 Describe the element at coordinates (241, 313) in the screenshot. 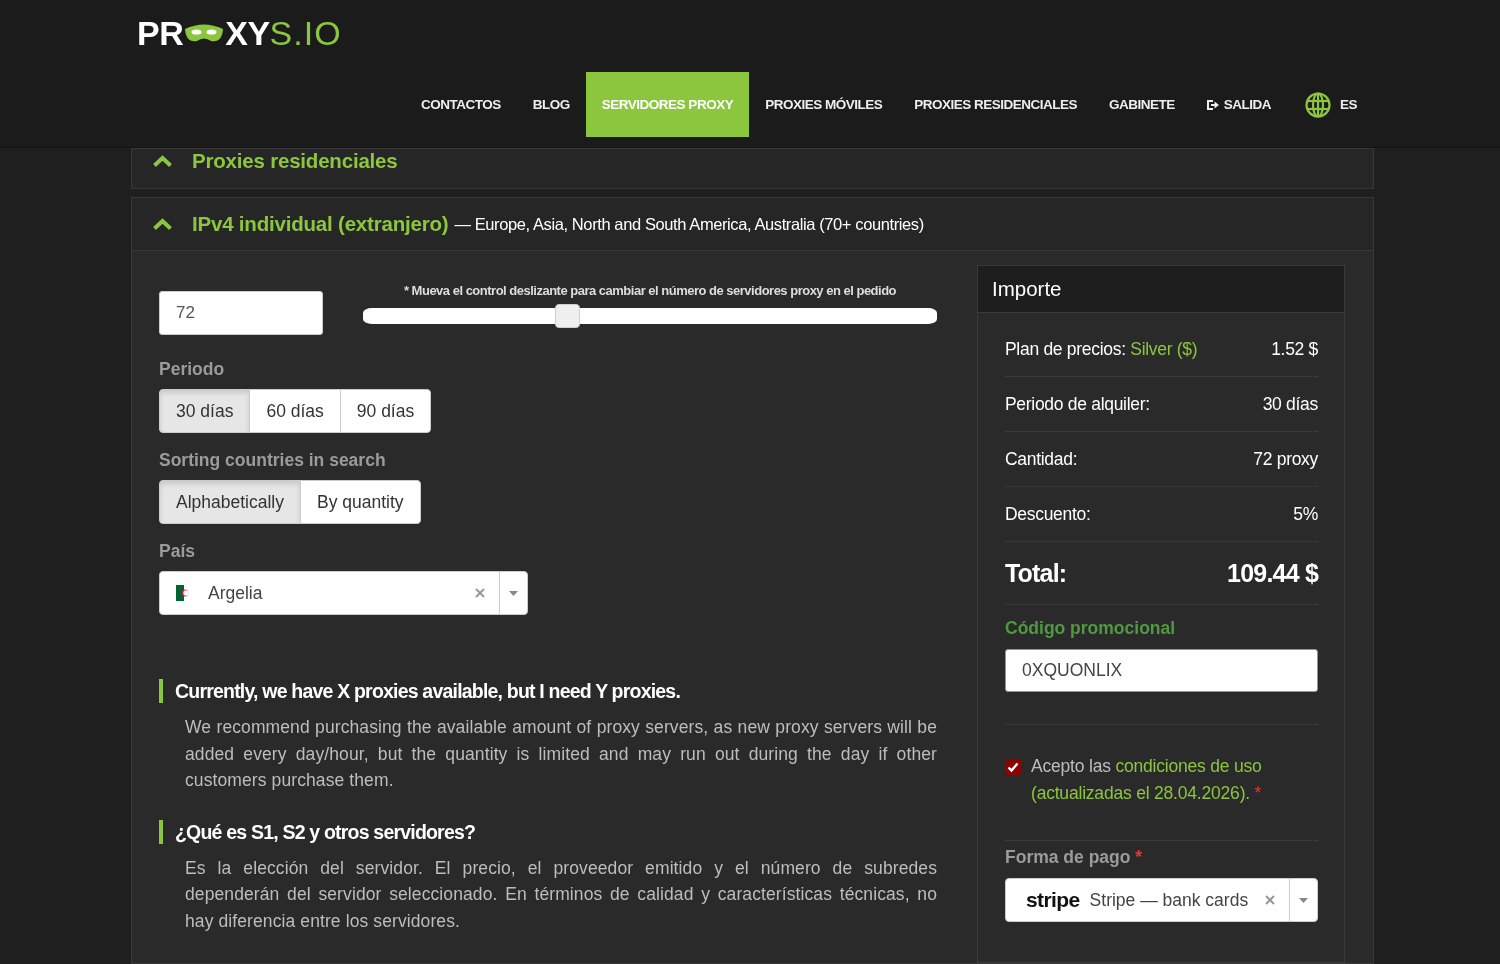

I see `quantity-input: 72` at that location.